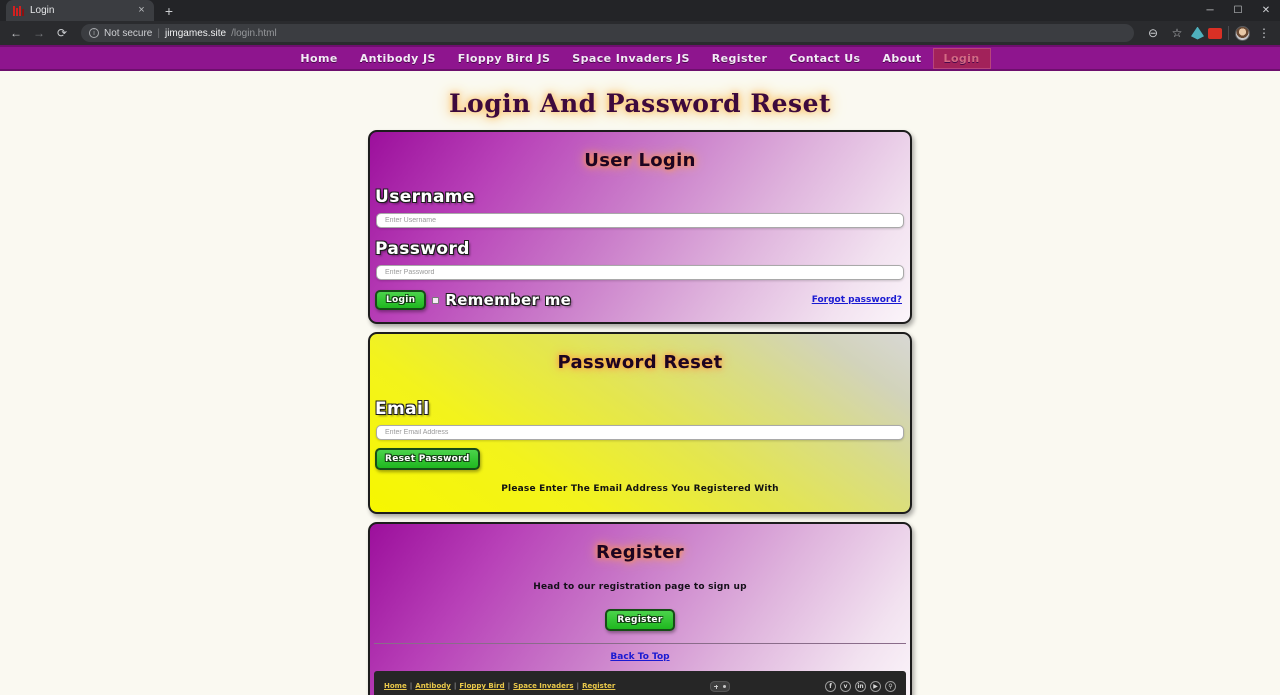  I want to click on security-status: Not secure, so click(128, 33).